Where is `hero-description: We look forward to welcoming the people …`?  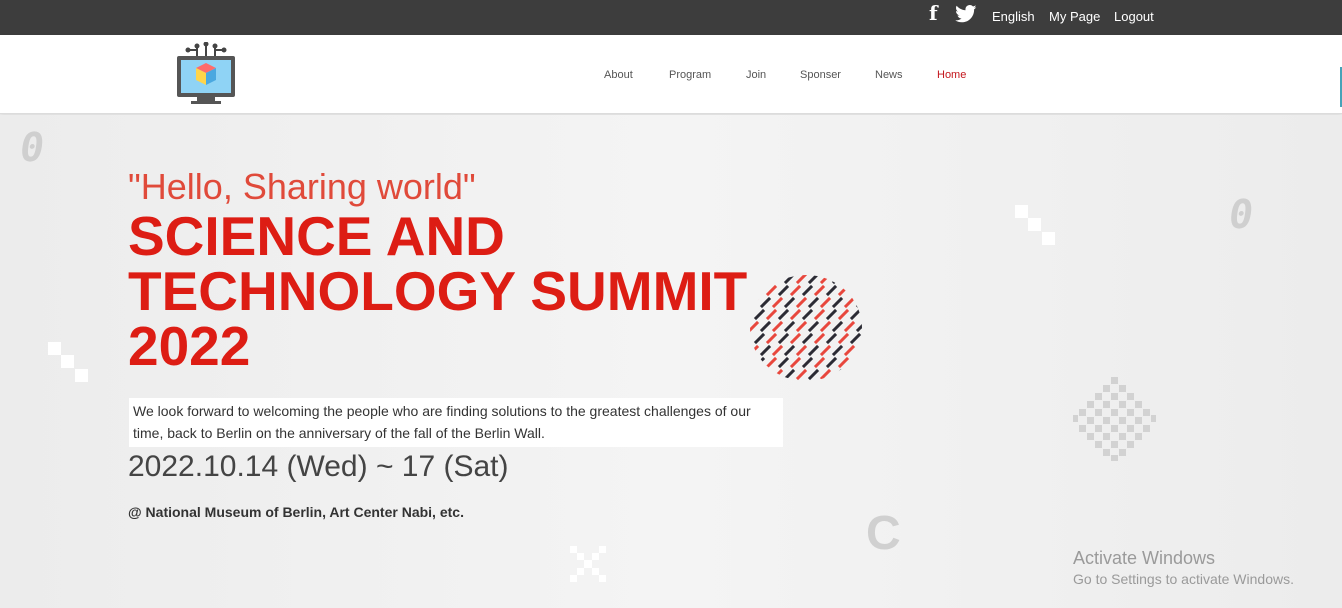 hero-description: We look forward to welcoming the people … is located at coordinates (456, 422).